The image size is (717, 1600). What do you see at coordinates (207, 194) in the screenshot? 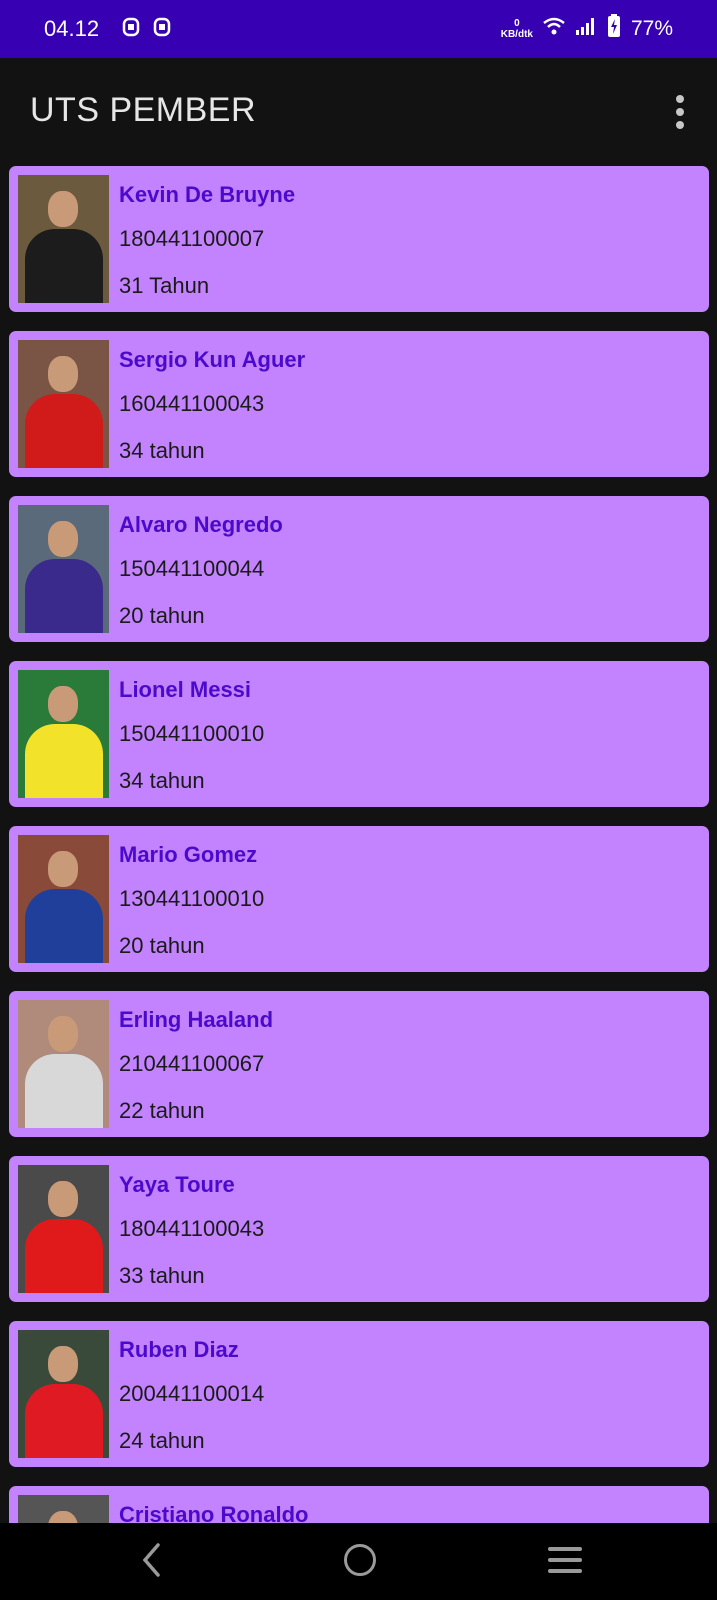
I see `player-name: Kevin De Bruyne` at bounding box center [207, 194].